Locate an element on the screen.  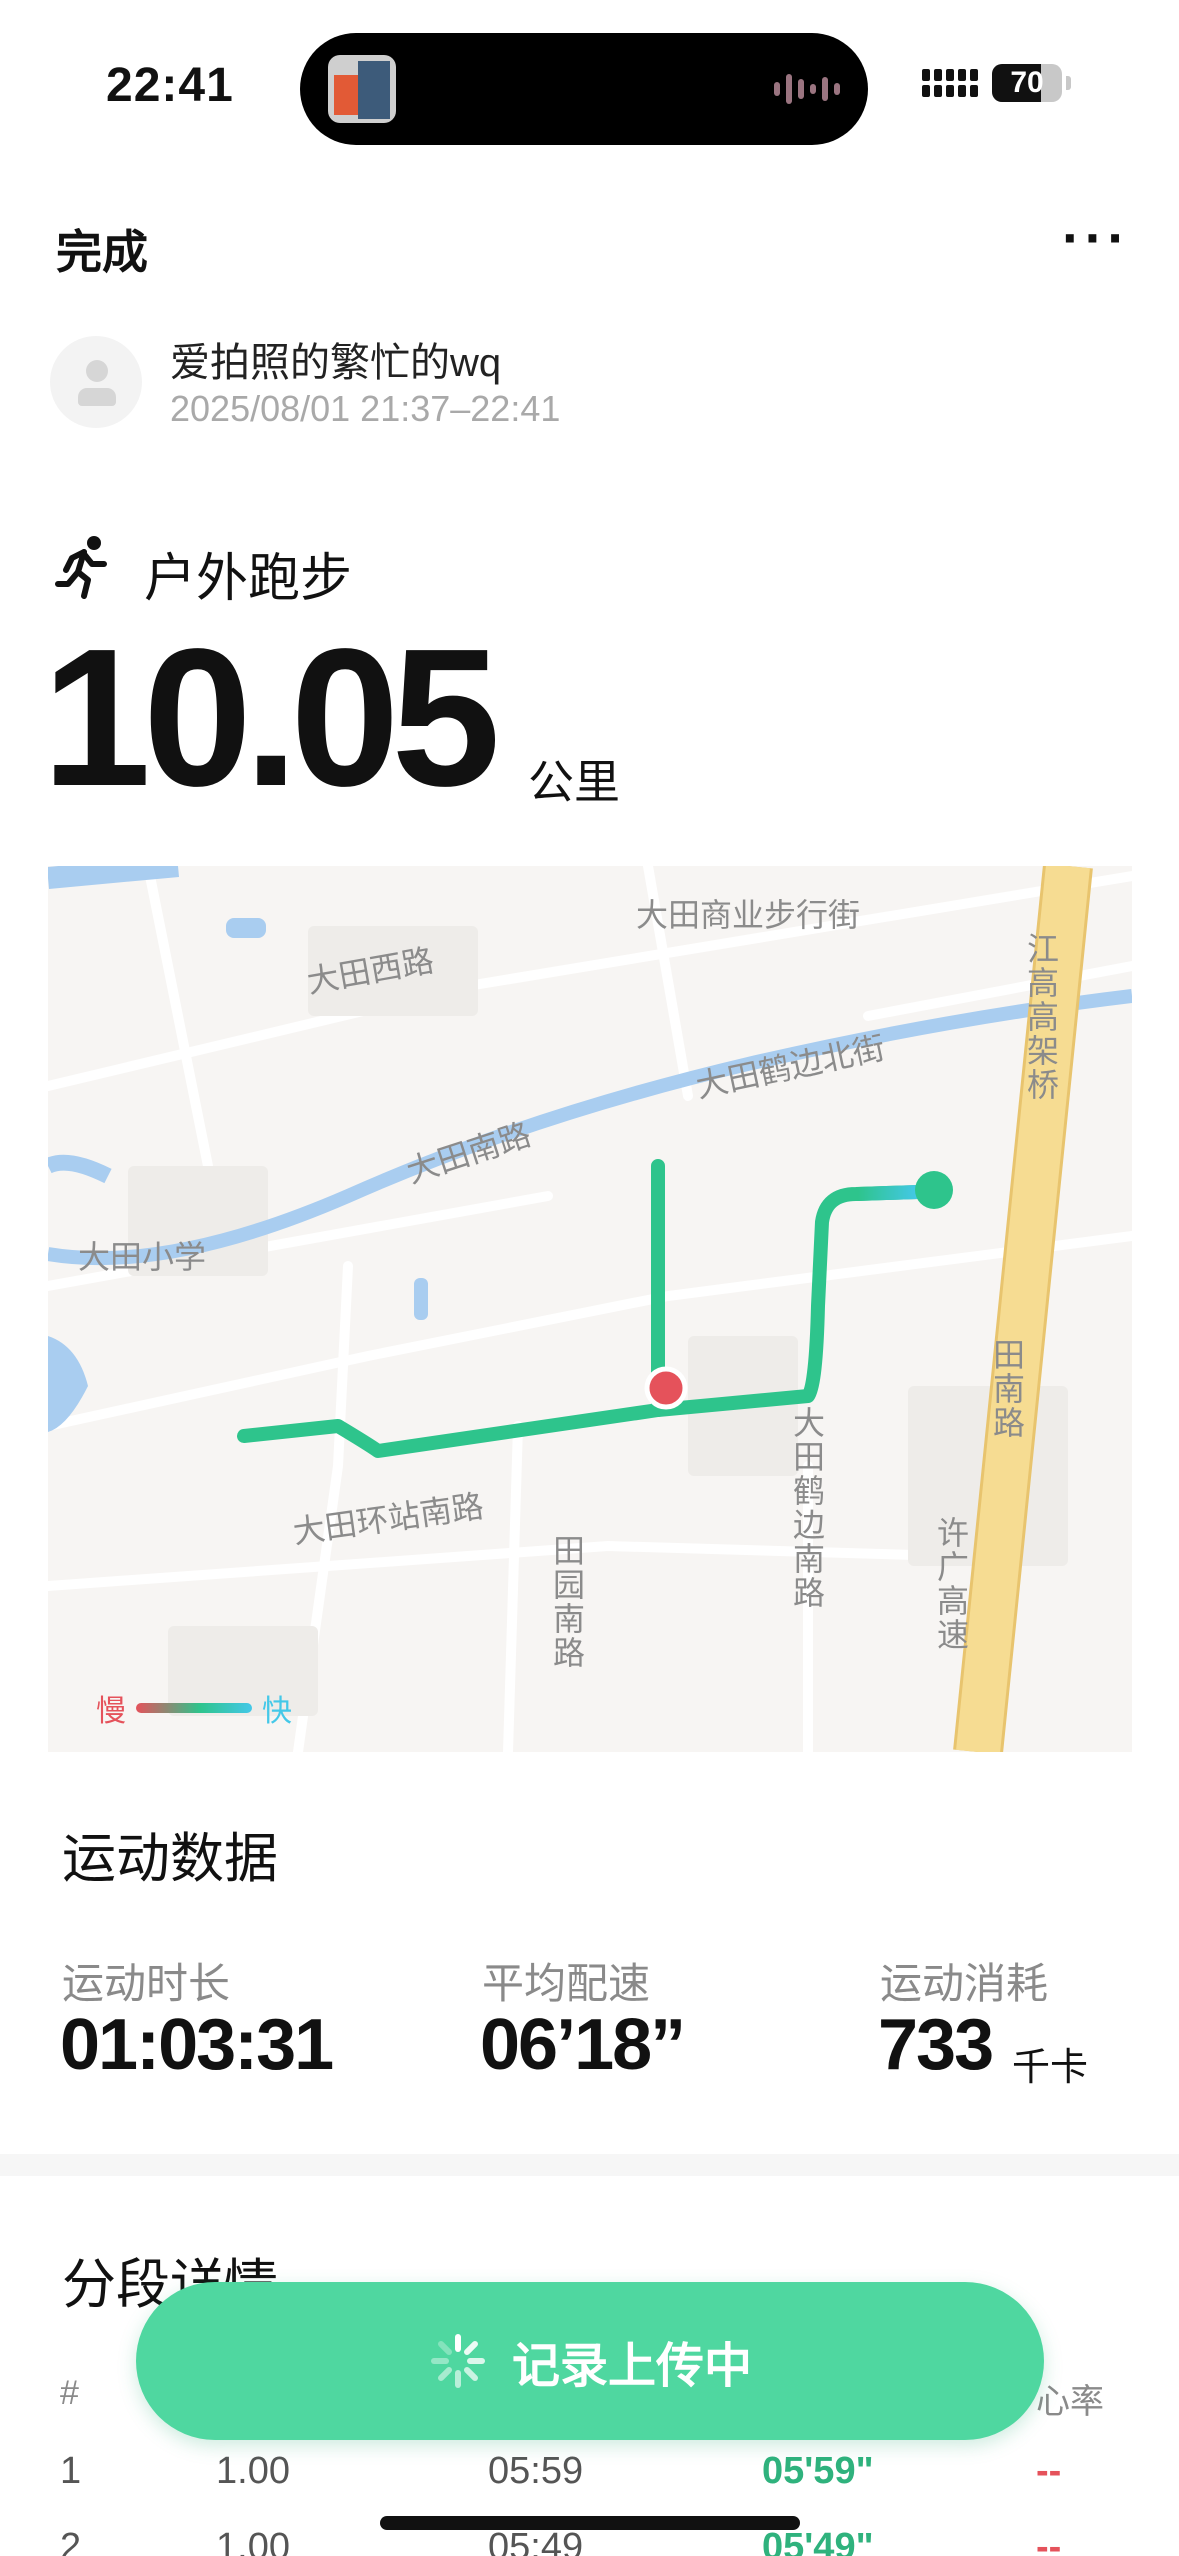
upload-record-button: 记录上传中 is located at coordinates (590, 2361).